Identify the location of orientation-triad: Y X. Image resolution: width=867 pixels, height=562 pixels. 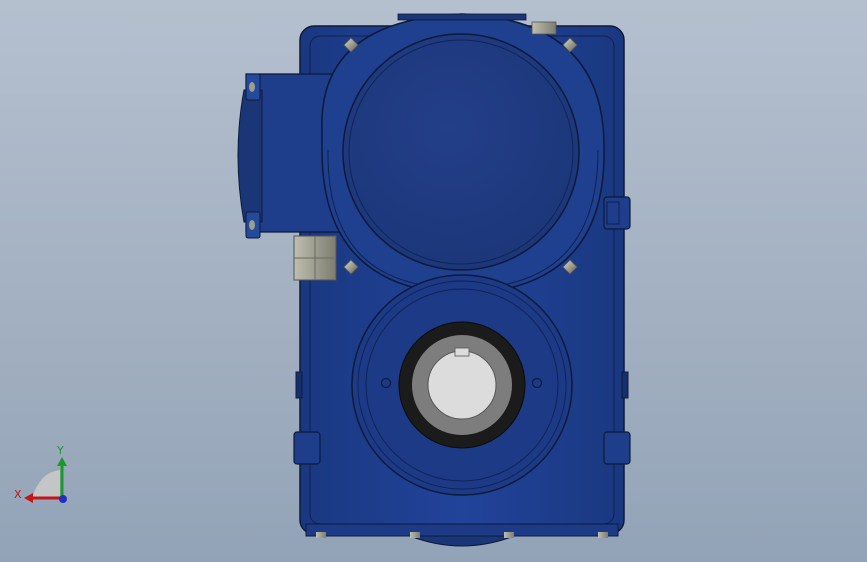
(45, 475).